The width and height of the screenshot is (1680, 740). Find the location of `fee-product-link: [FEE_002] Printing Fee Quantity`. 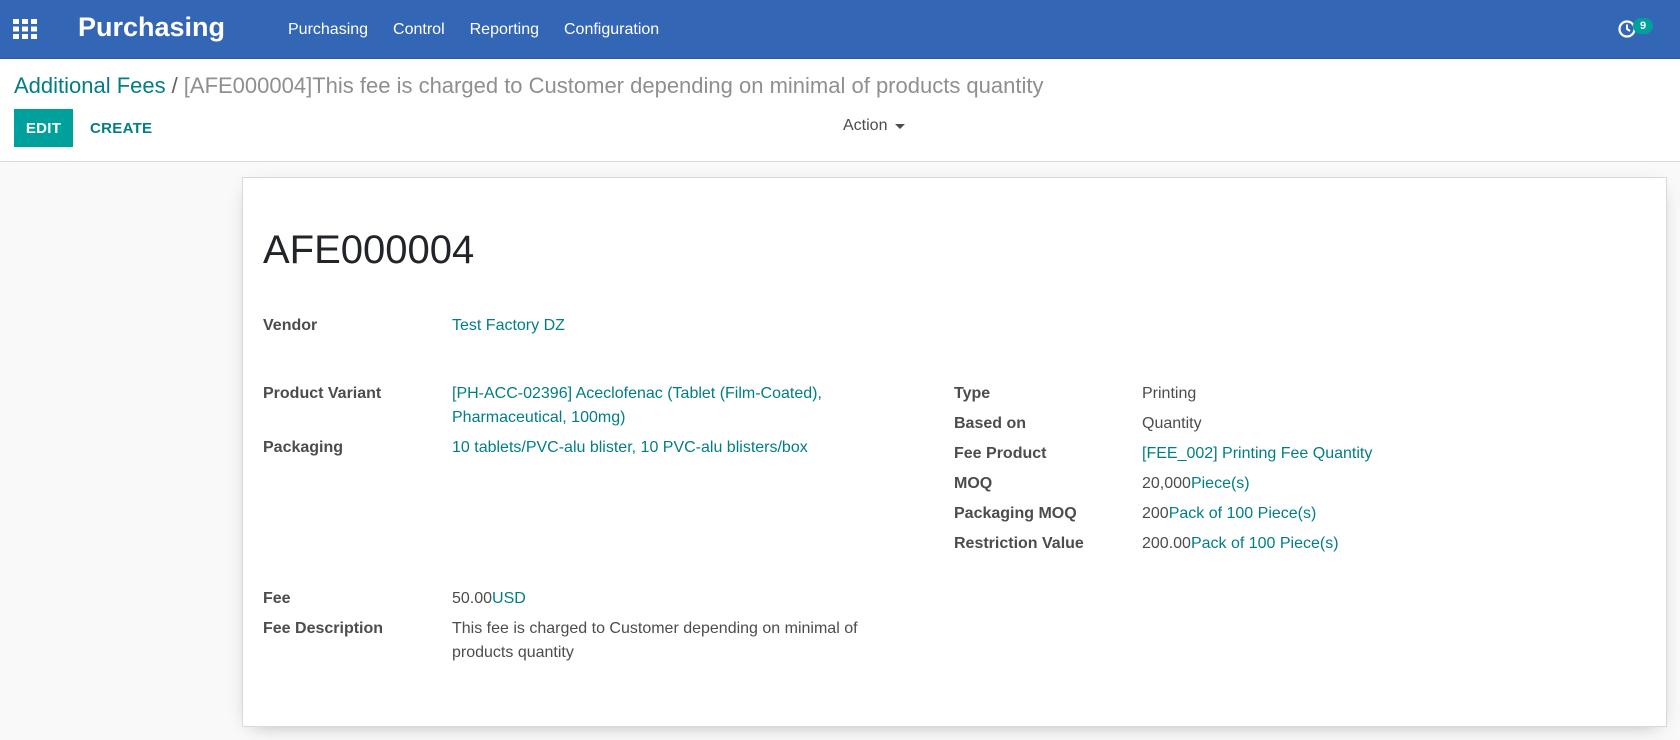

fee-product-link: [FEE_002] Printing Fee Quantity is located at coordinates (1257, 453).